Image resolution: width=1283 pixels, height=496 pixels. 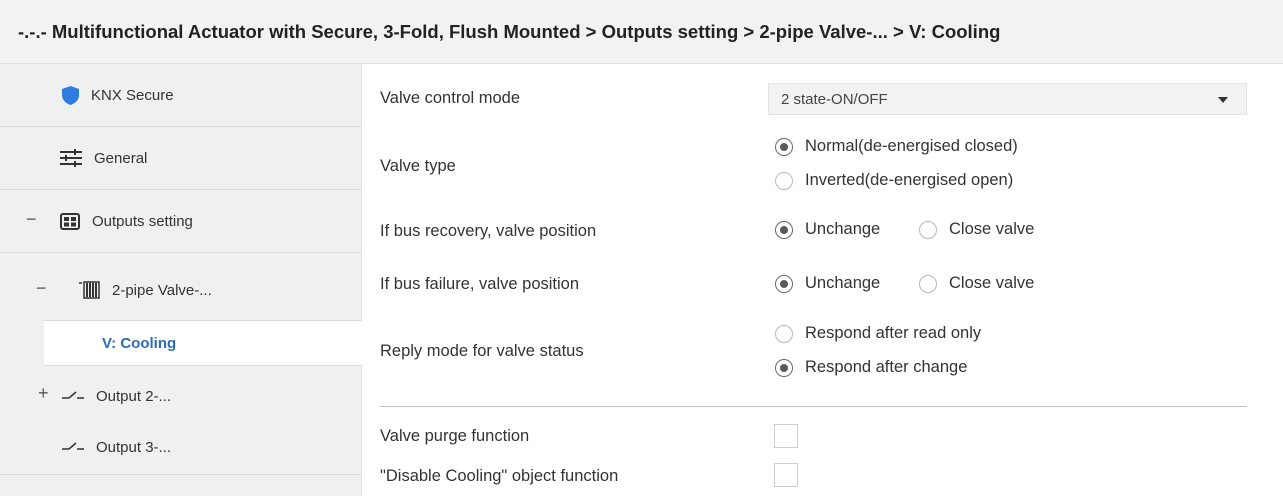 What do you see at coordinates (480, 284) in the screenshot?
I see `bus-failure-label: If bus failure, valve position` at bounding box center [480, 284].